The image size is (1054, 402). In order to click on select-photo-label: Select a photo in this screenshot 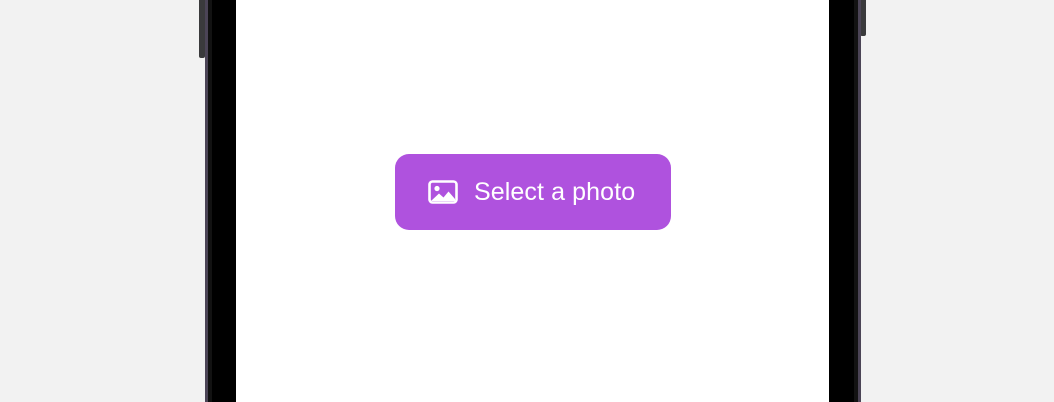, I will do `click(555, 191)`.